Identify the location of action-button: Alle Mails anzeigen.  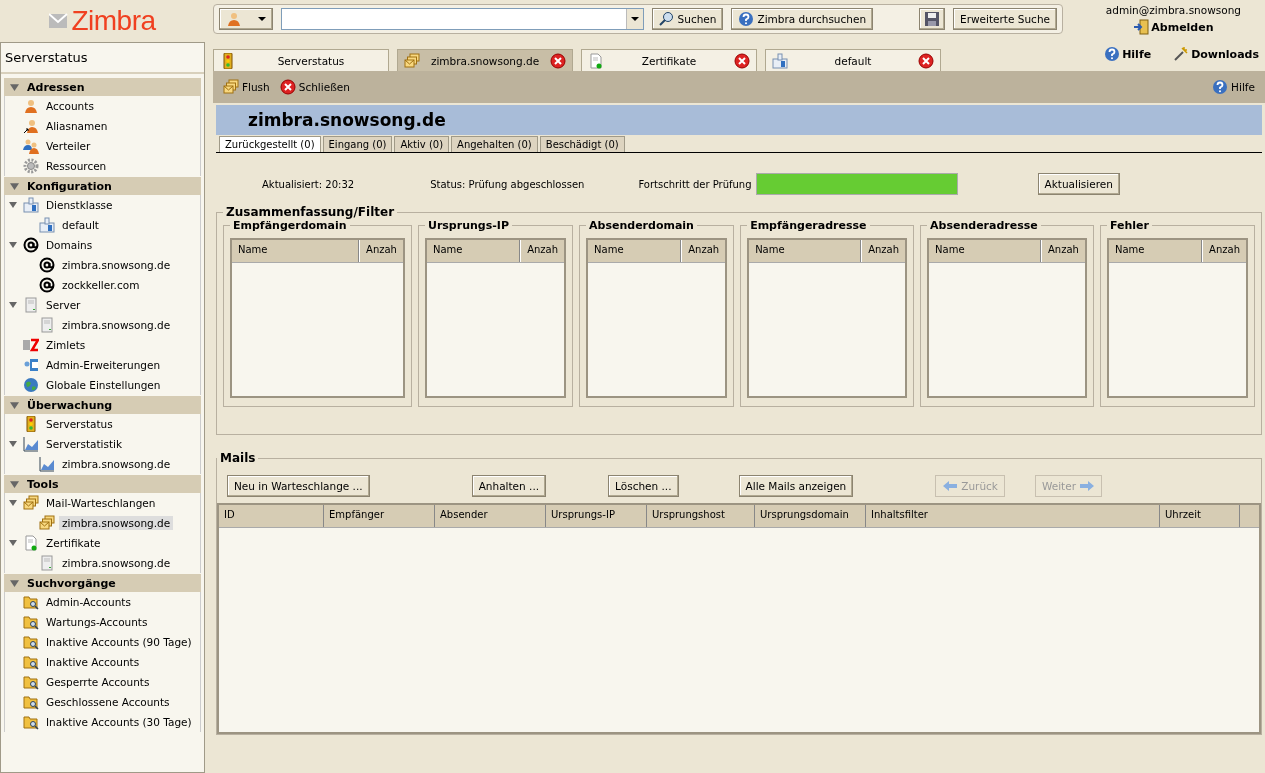
(796, 486).